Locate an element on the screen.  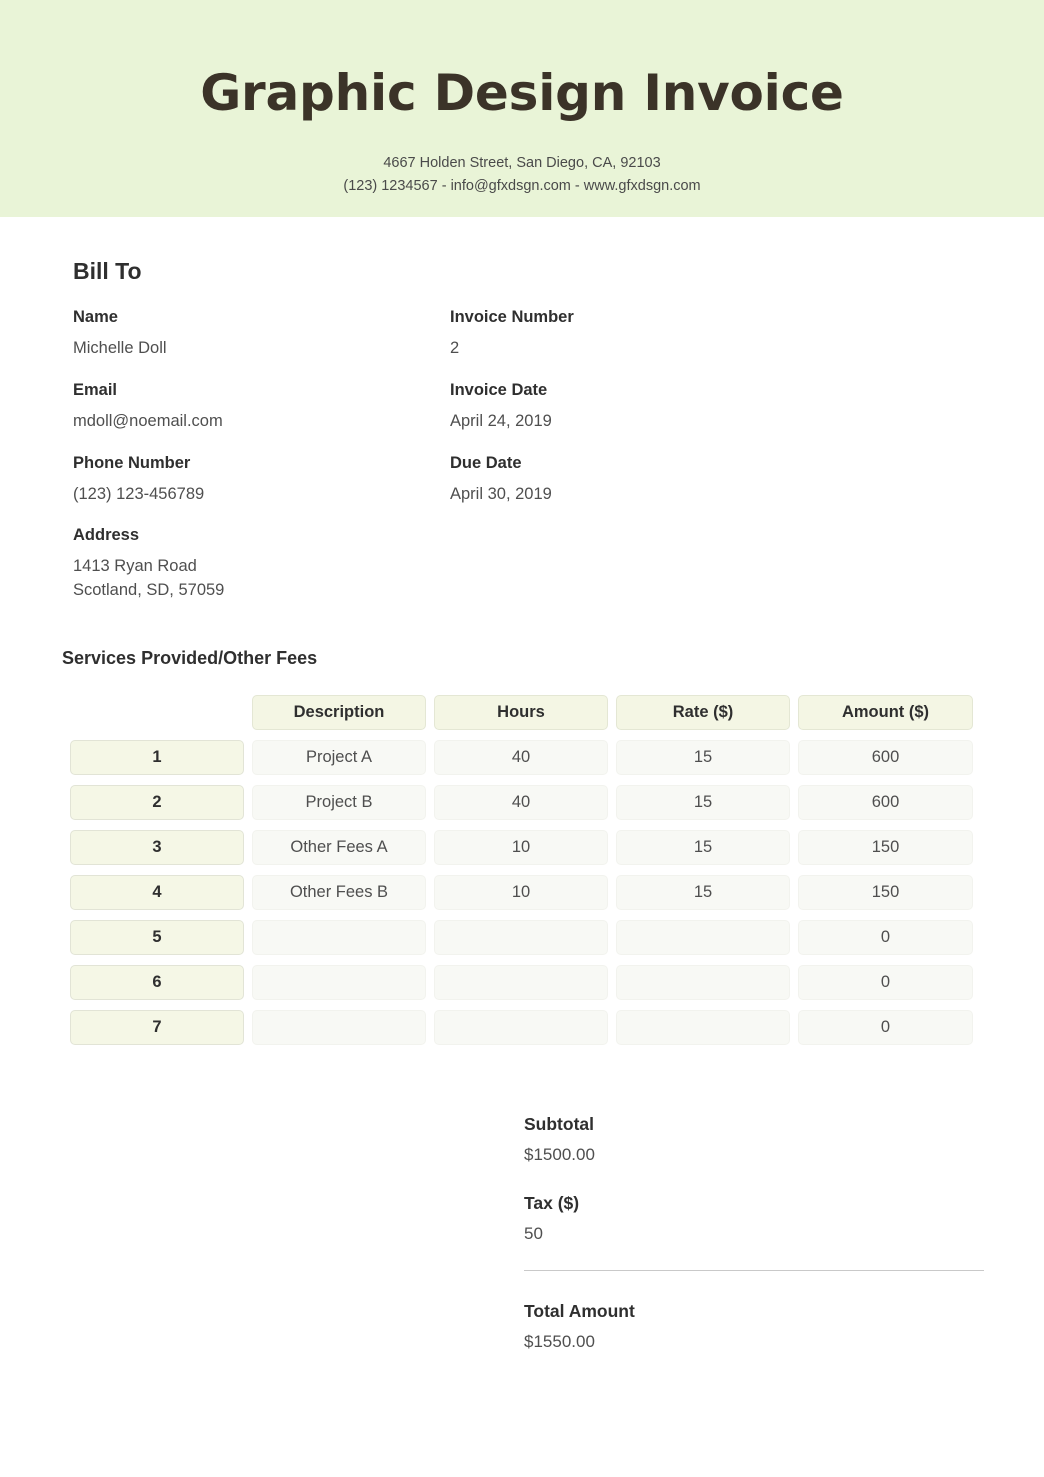
field-name-value: Michelle Doll is located at coordinates (120, 348).